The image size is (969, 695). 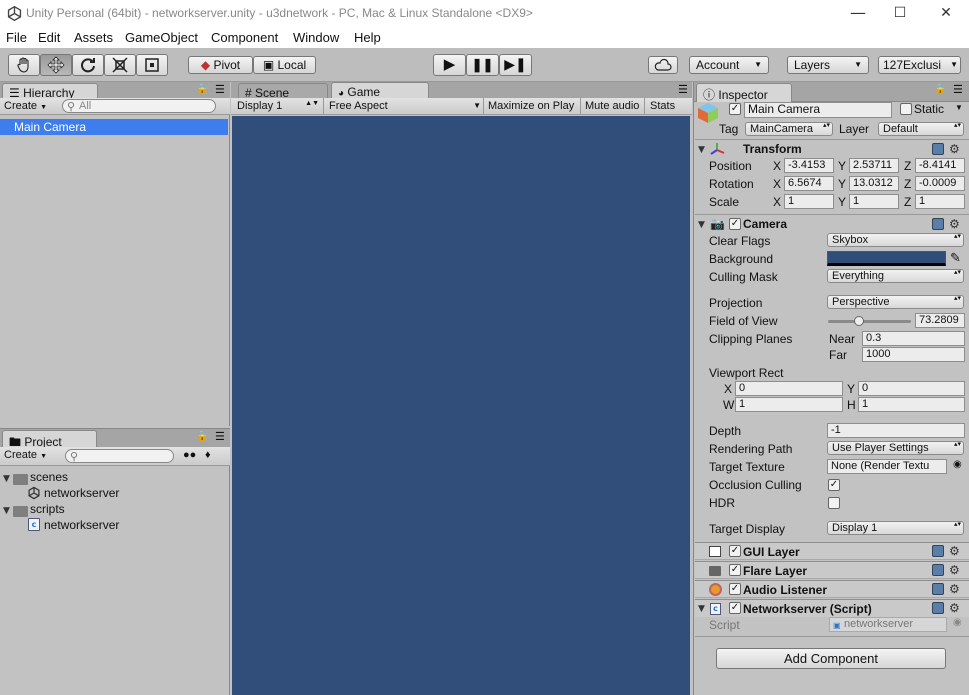 What do you see at coordinates (114, 127) in the screenshot?
I see `list-item: Main Camera` at bounding box center [114, 127].